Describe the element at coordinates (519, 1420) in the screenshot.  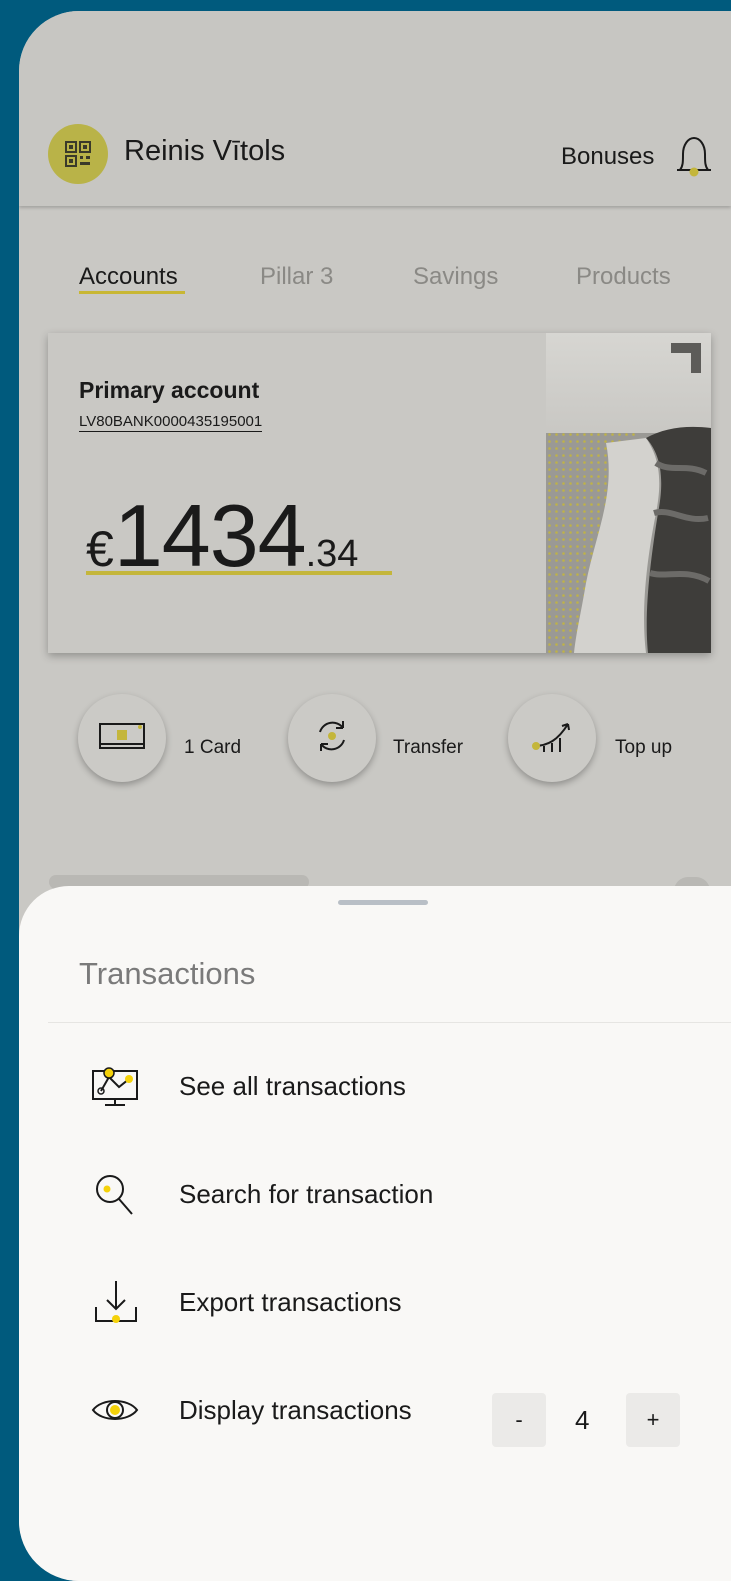
I see `decrement-button: -` at that location.